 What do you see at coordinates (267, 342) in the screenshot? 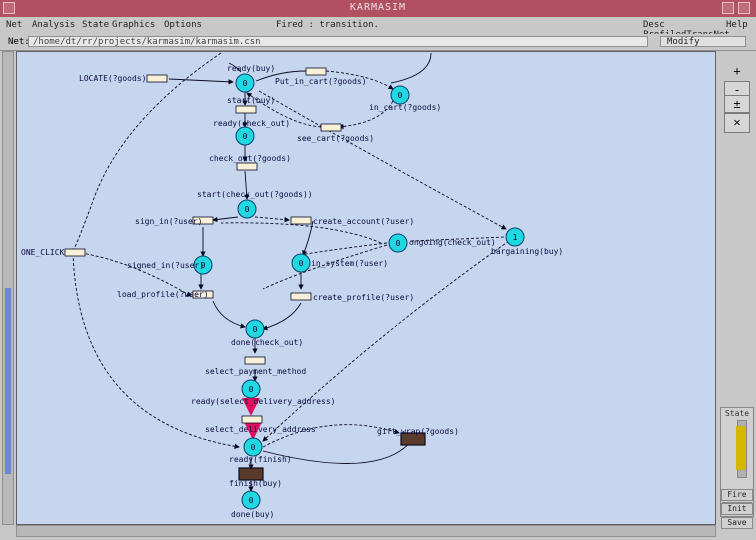
I see `label-done-checkout: done(check_out)` at bounding box center [267, 342].